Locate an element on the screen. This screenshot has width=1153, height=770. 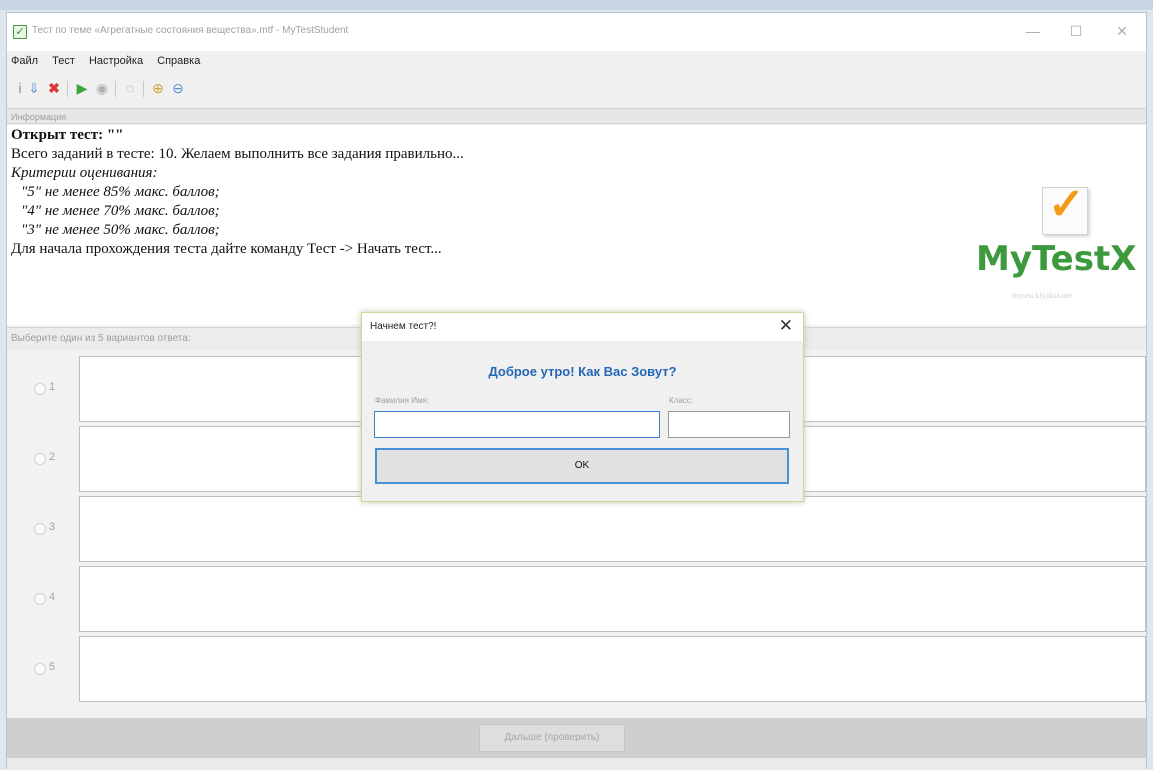
opened-test-line: Открыт тест: "" is located at coordinates (67, 135).